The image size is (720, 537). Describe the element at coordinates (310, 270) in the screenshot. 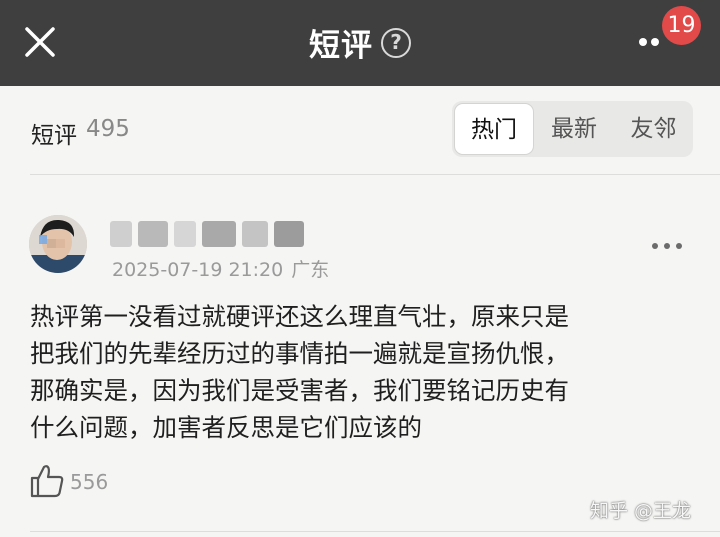

I see `comment-location: 广东` at that location.